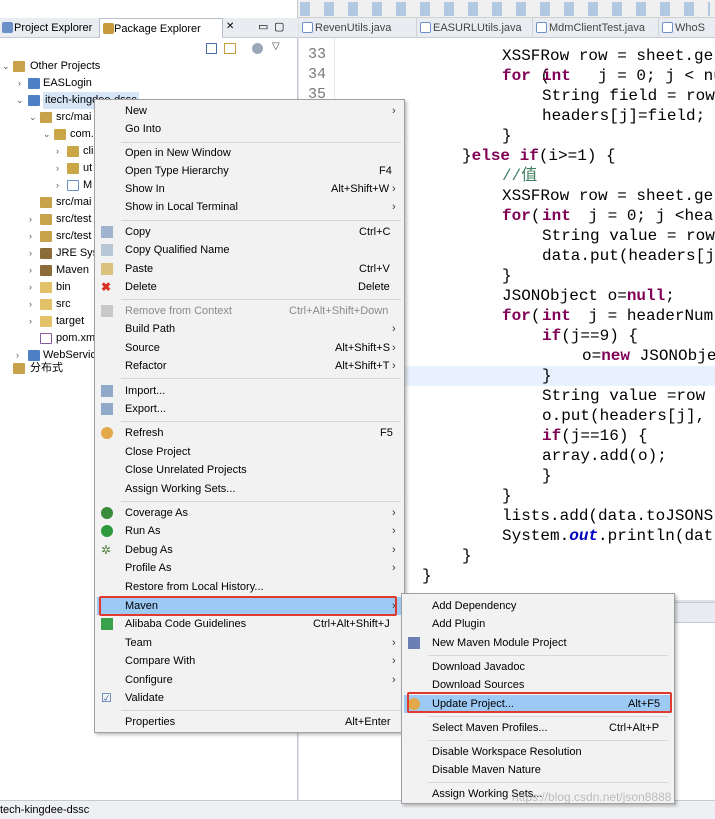 The image size is (715, 819). I want to click on view-menu-icon: ▽, so click(276, 46).